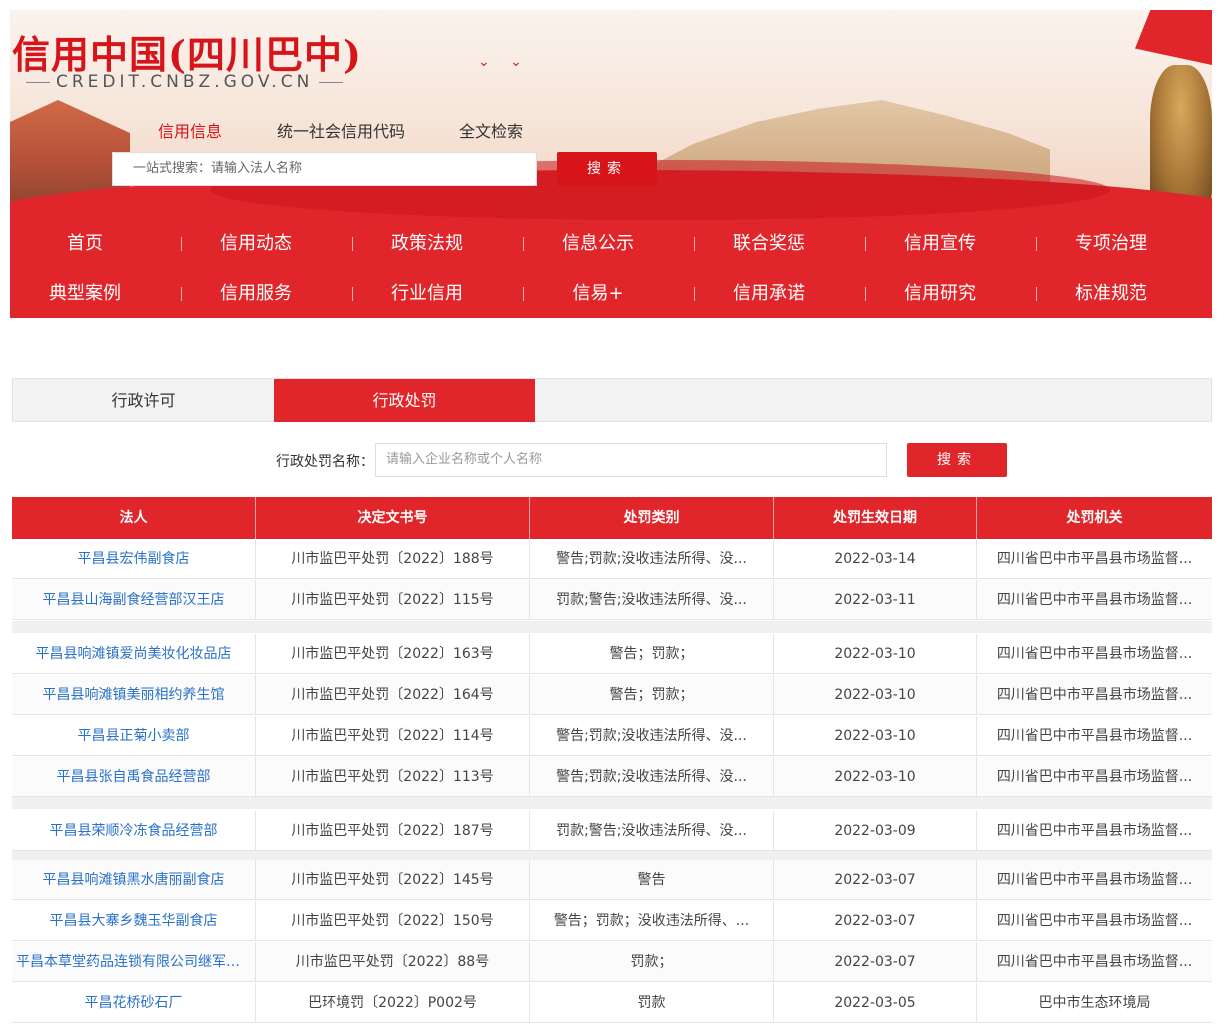  I want to click on nav-item-home: 首页, so click(85, 244).